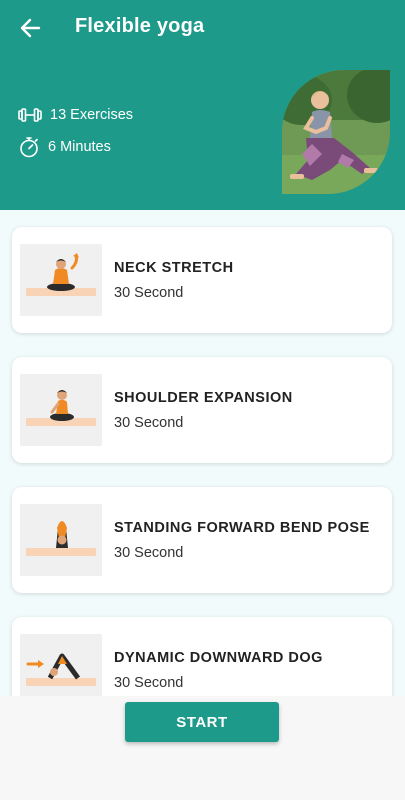  What do you see at coordinates (242, 528) in the screenshot?
I see `exercise-name: STANDING FORWARD BEND POSE` at bounding box center [242, 528].